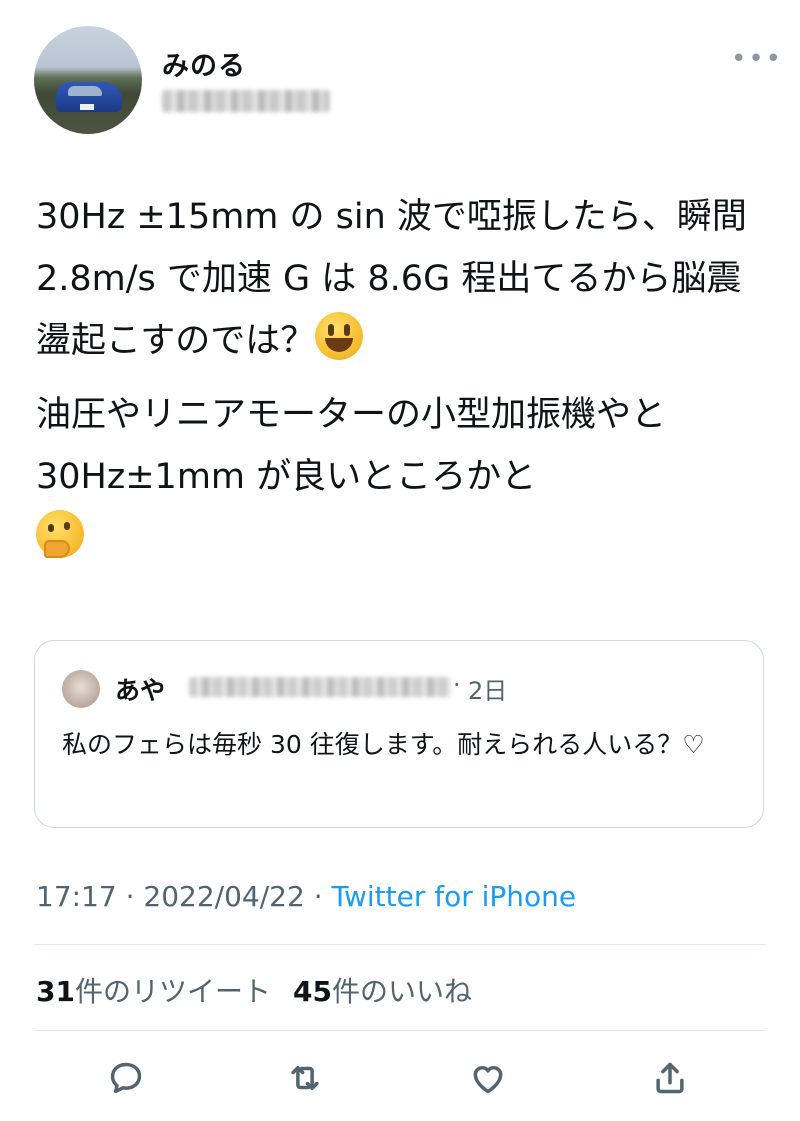 The width and height of the screenshot is (800, 1121). What do you see at coordinates (401, 991) in the screenshot?
I see `like-label: 件のいいね` at bounding box center [401, 991].